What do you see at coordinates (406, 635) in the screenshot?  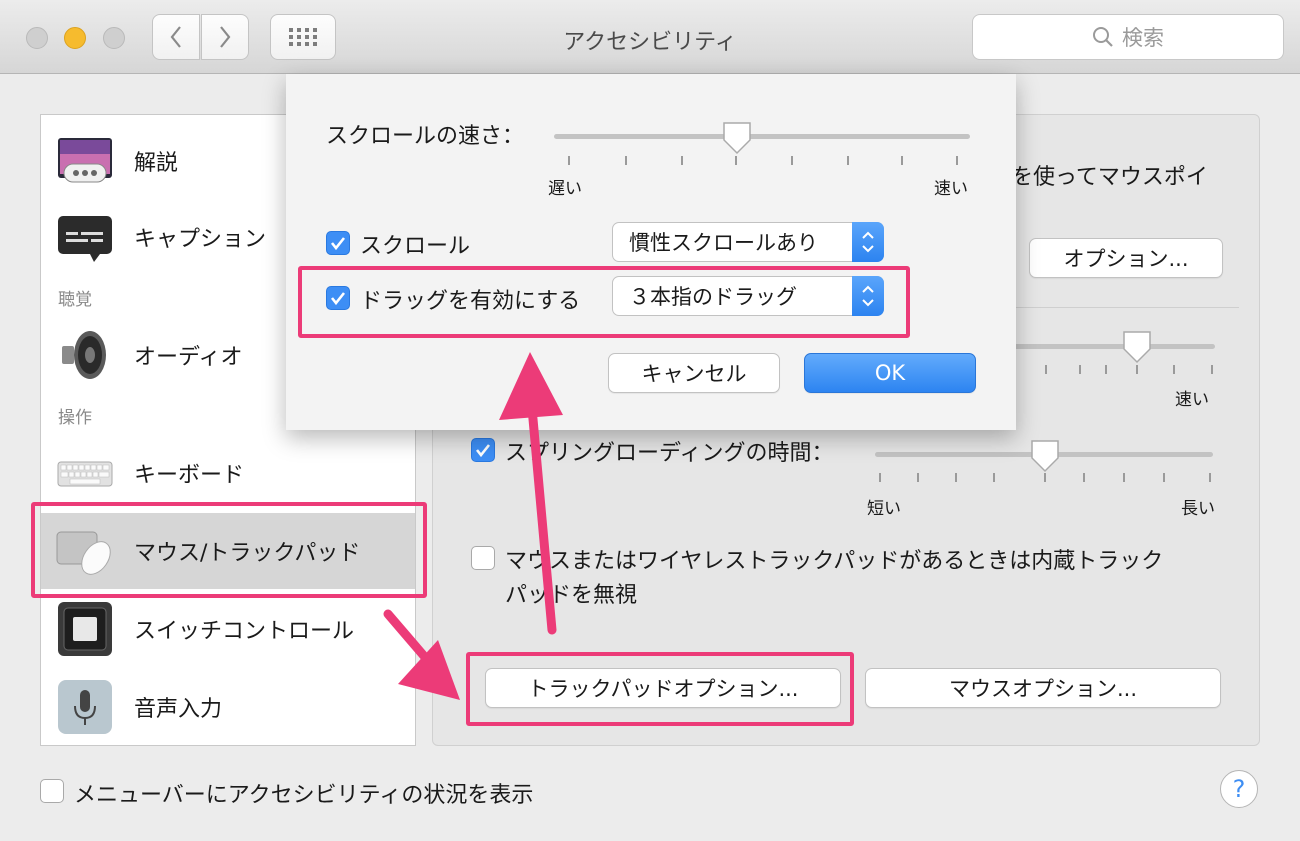 I see `diagonal-arrow-icon` at bounding box center [406, 635].